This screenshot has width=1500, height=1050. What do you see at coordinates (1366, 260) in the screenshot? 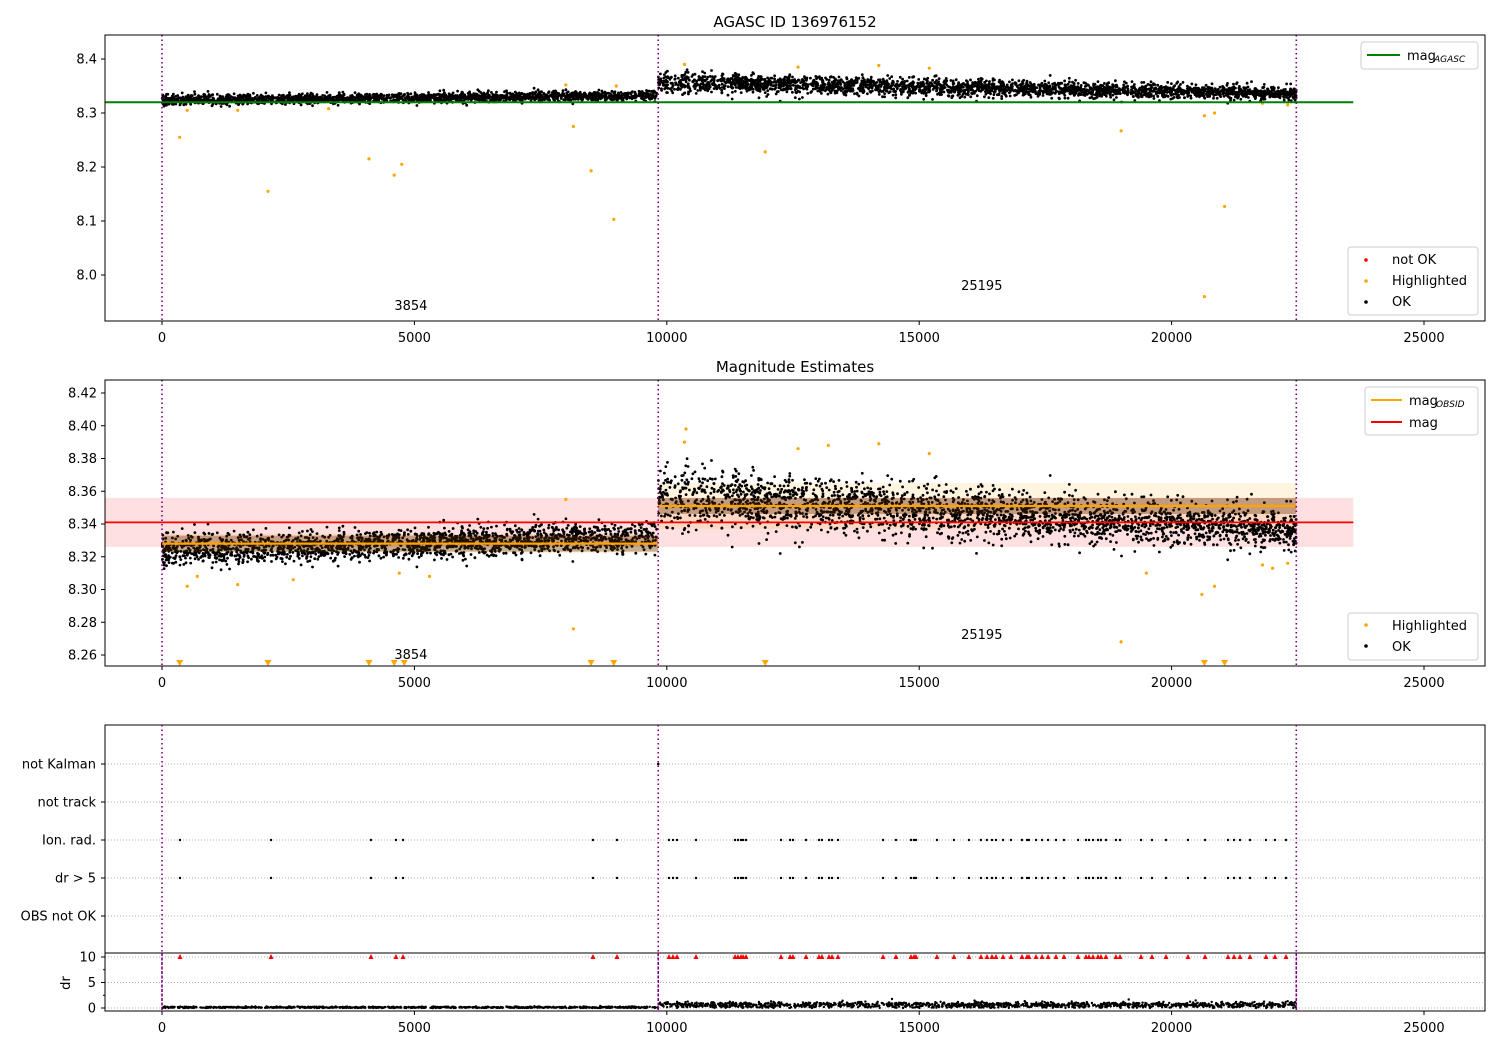
I see `legend-marker-icon` at bounding box center [1366, 260].